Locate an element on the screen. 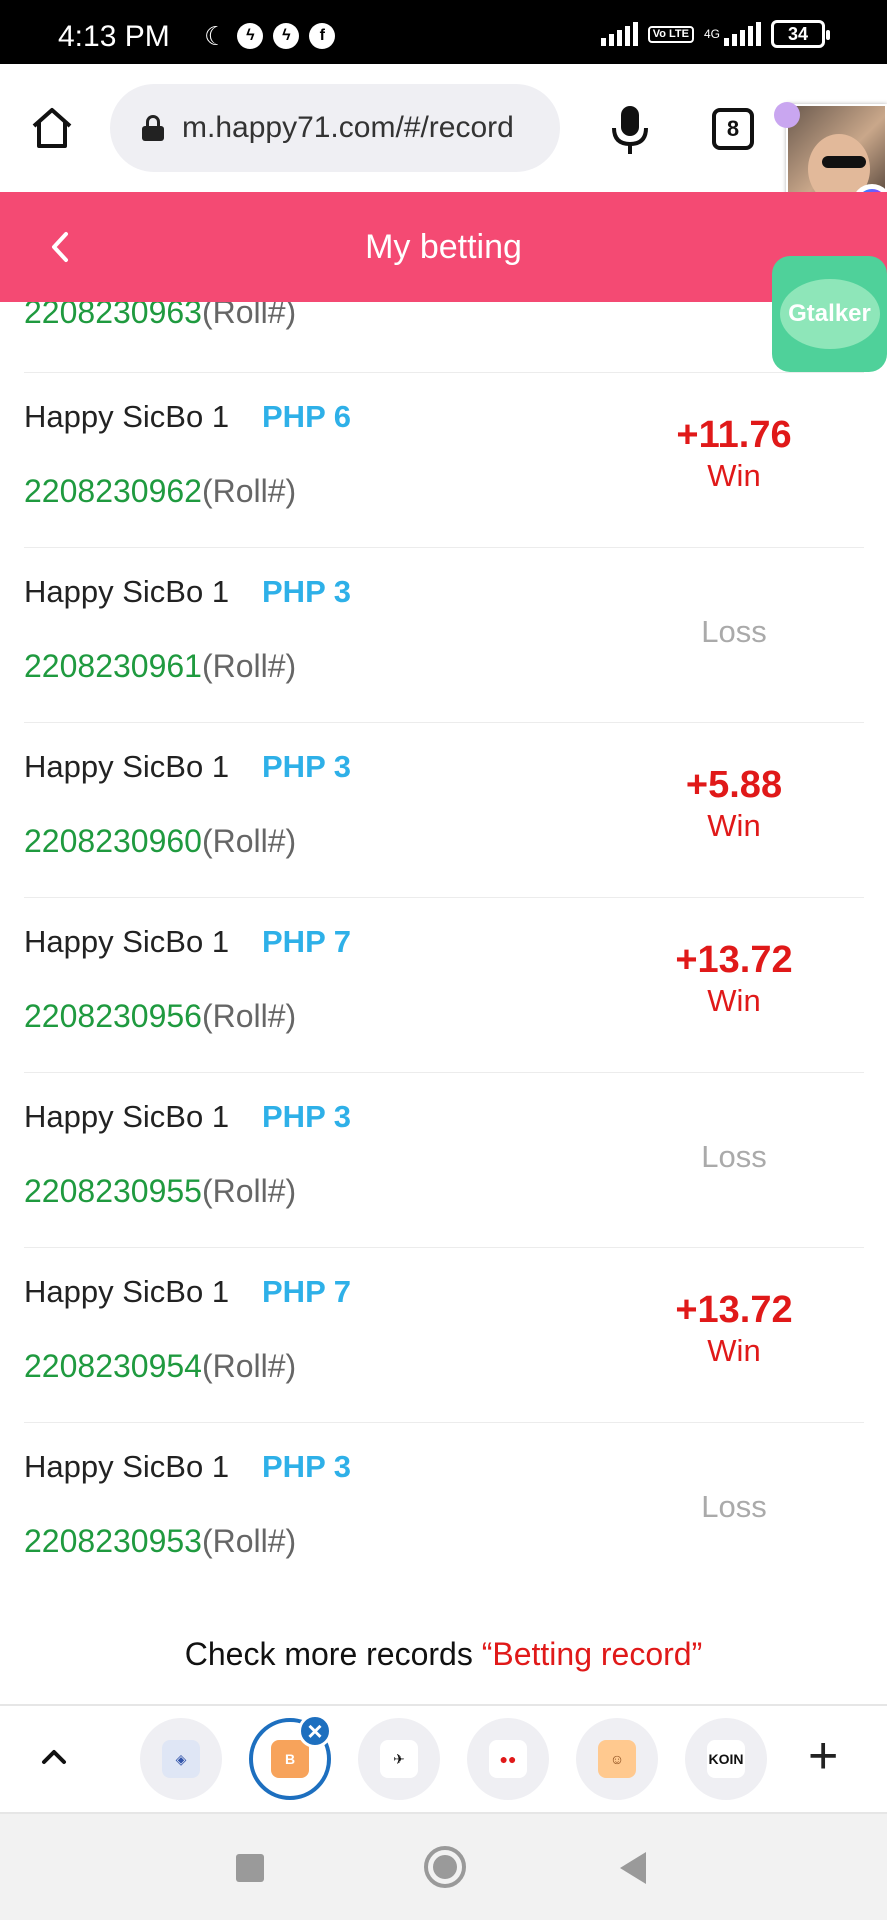 Image resolution: width=887 pixels, height=1920 pixels. status-system-icons: Vo LTE 4G 34 is located at coordinates (715, 34).